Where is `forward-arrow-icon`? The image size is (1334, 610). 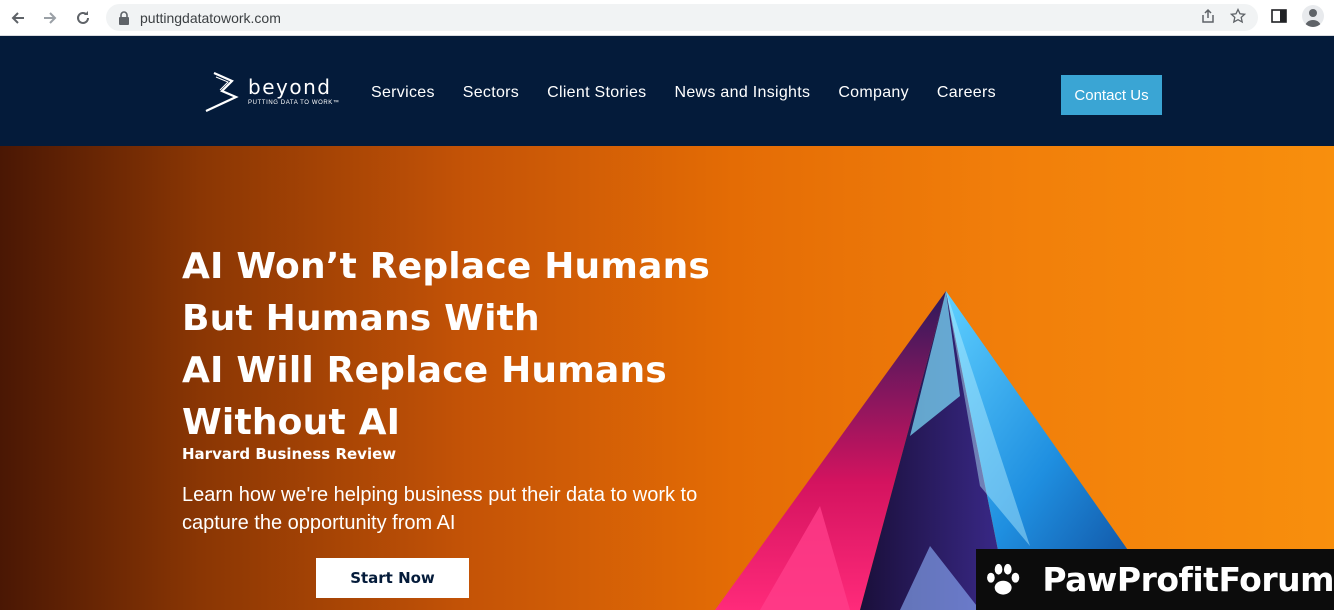
forward-arrow-icon is located at coordinates (50, 18).